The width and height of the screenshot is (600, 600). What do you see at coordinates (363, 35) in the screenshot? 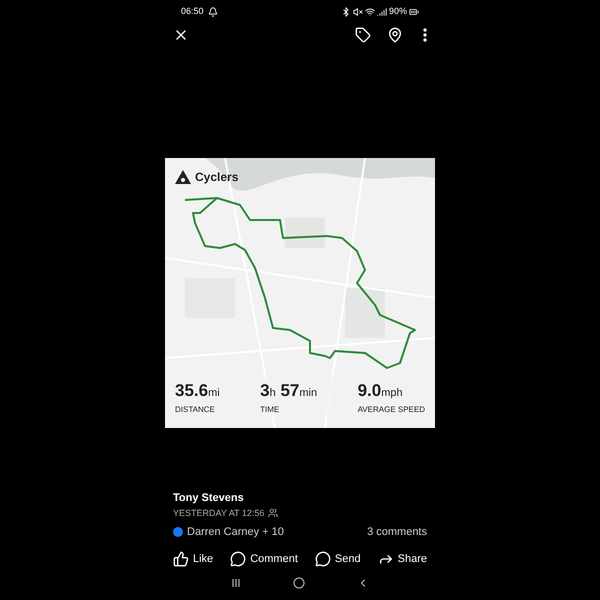
I see `tag-button` at bounding box center [363, 35].